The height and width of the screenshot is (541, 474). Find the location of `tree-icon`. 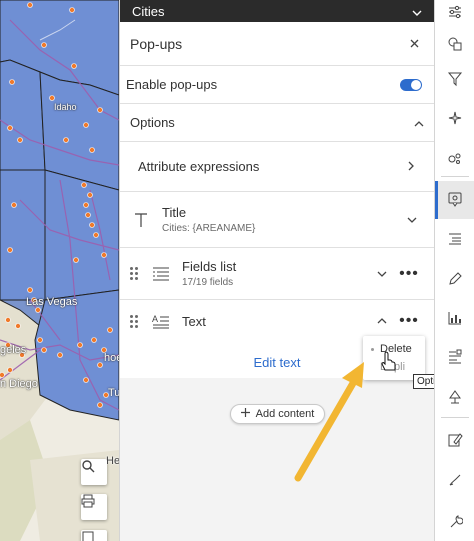

tree-icon is located at coordinates (455, 398).